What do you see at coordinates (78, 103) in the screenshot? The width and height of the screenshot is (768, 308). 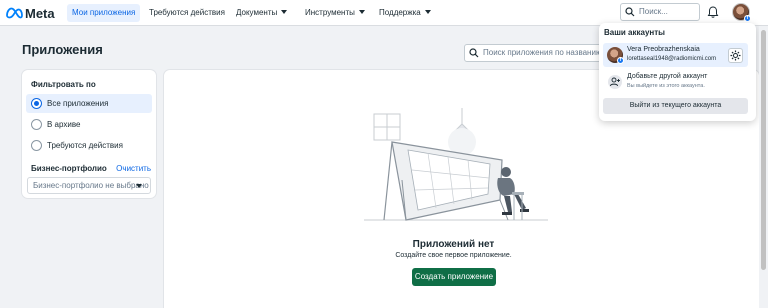 I see `filter-option-label: Все приложения` at bounding box center [78, 103].